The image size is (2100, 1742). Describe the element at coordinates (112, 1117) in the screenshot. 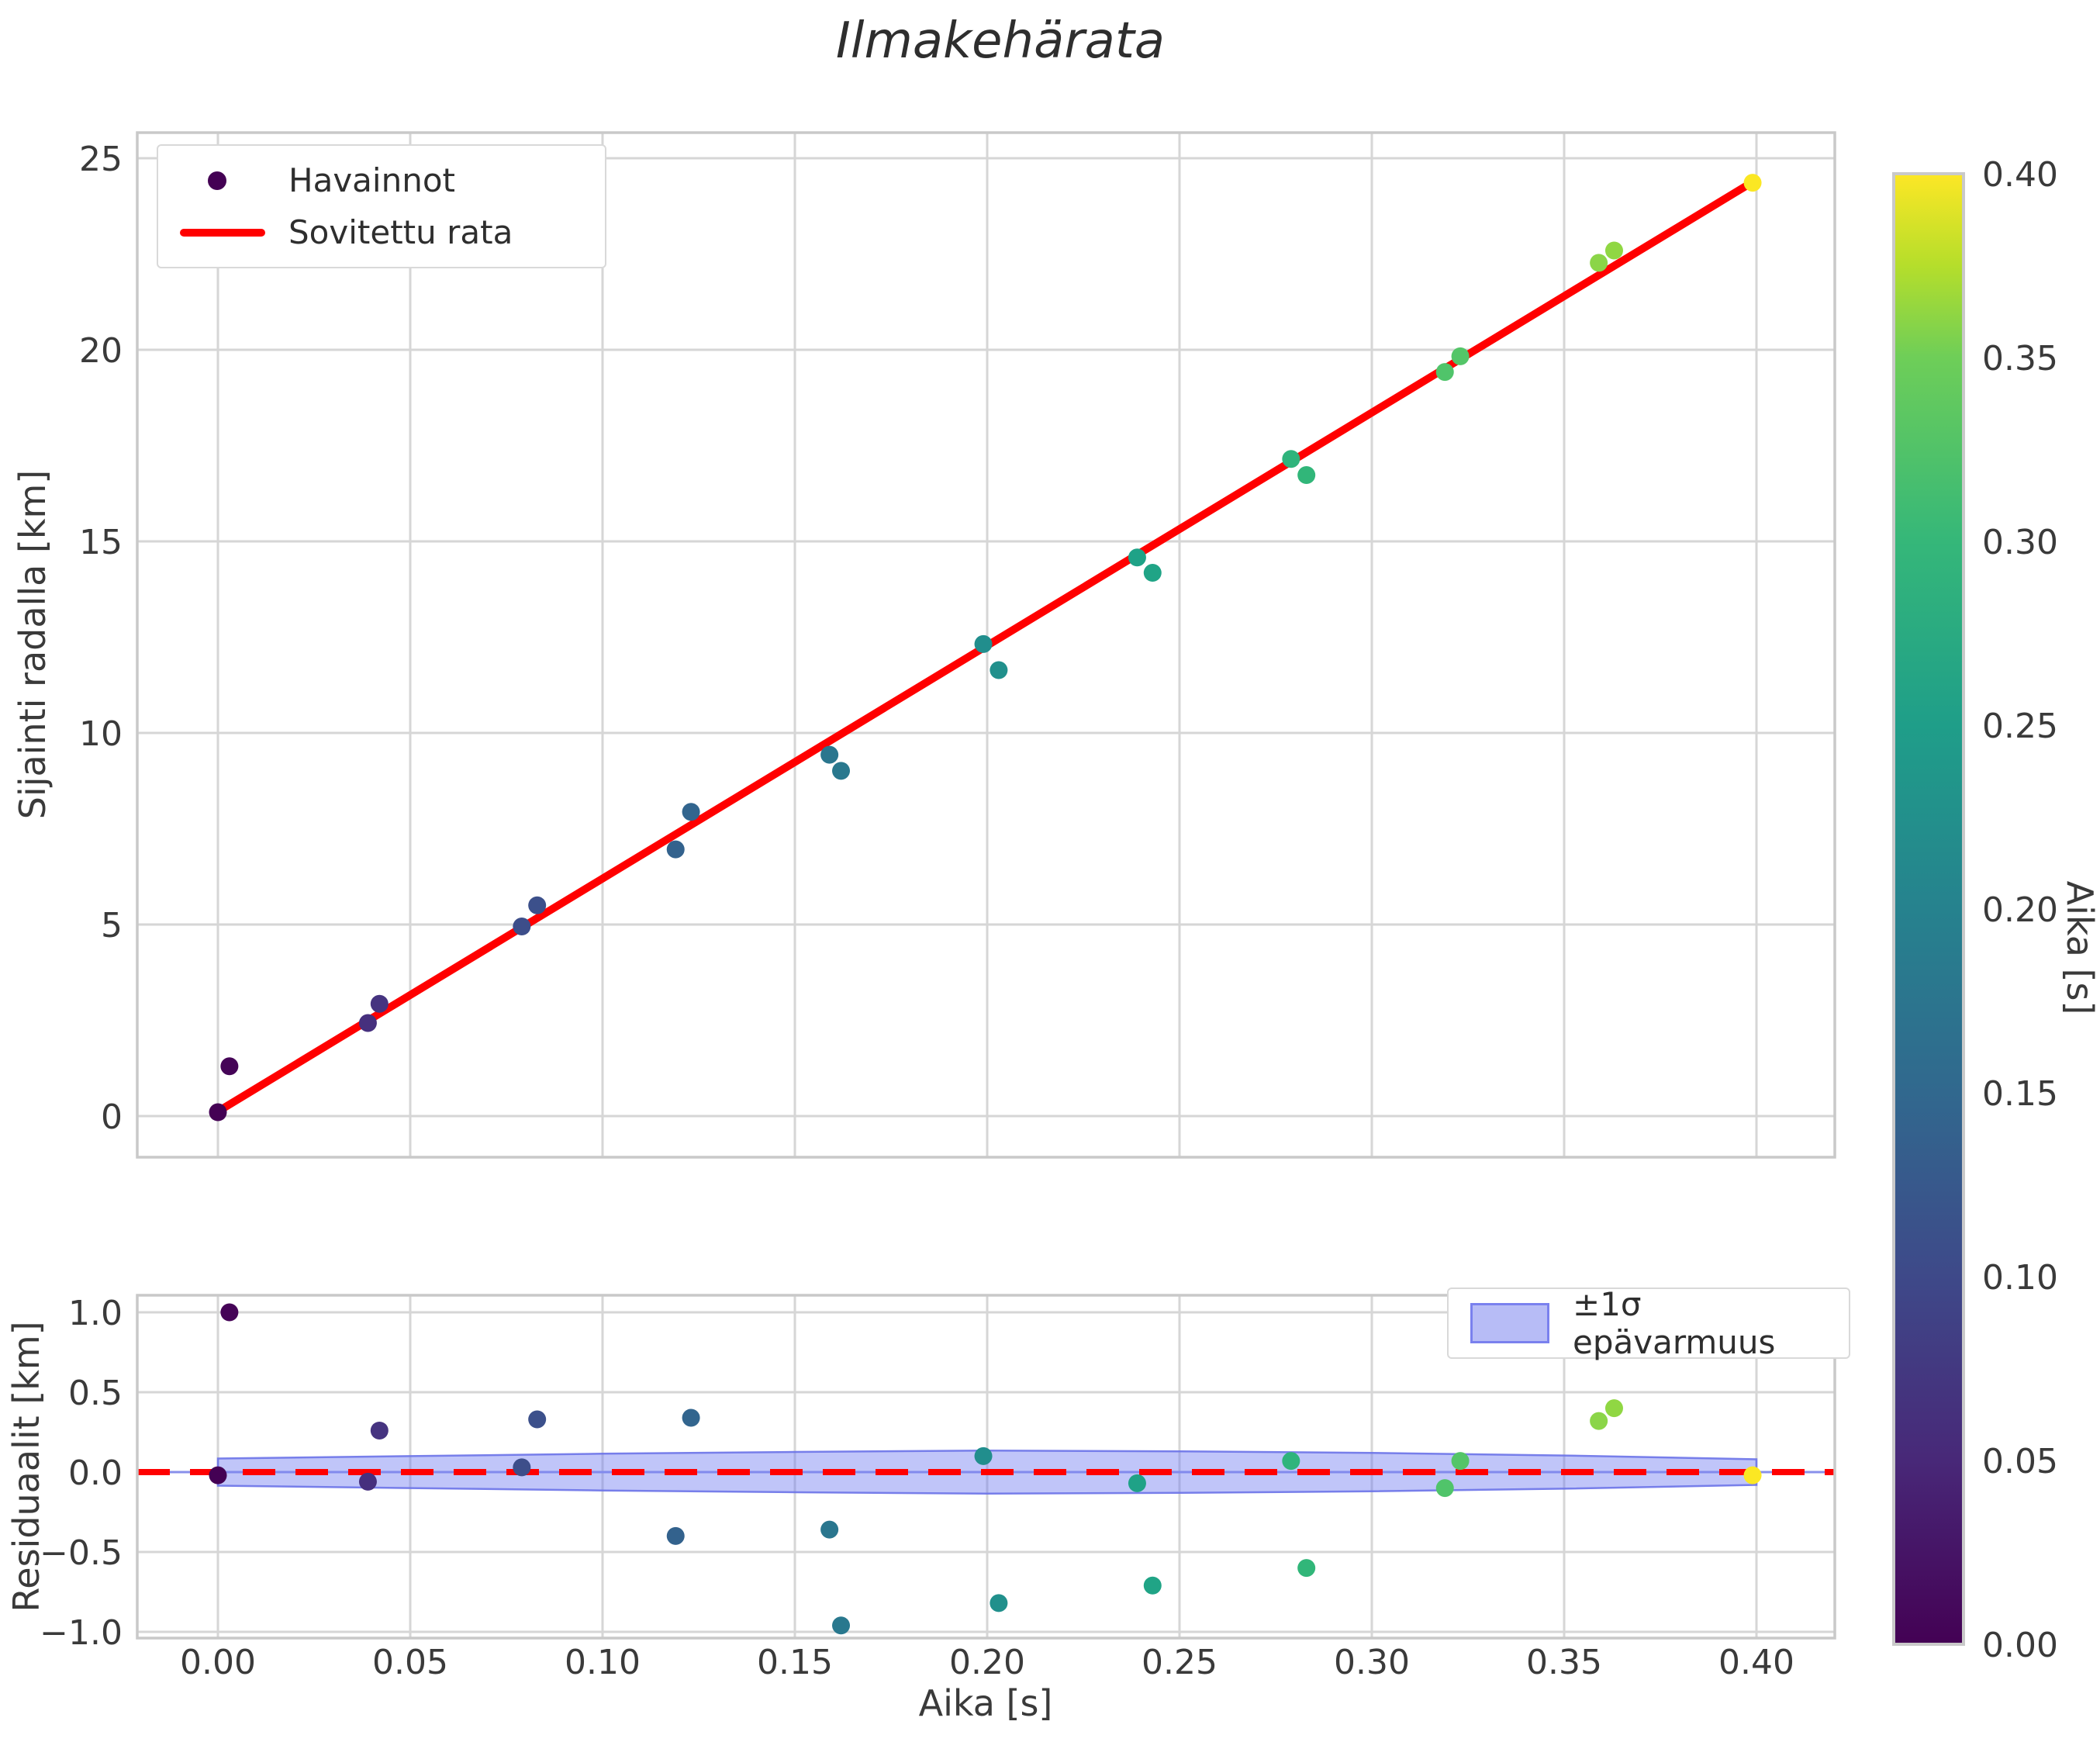

I see `main-y-tick-label: 0` at that location.